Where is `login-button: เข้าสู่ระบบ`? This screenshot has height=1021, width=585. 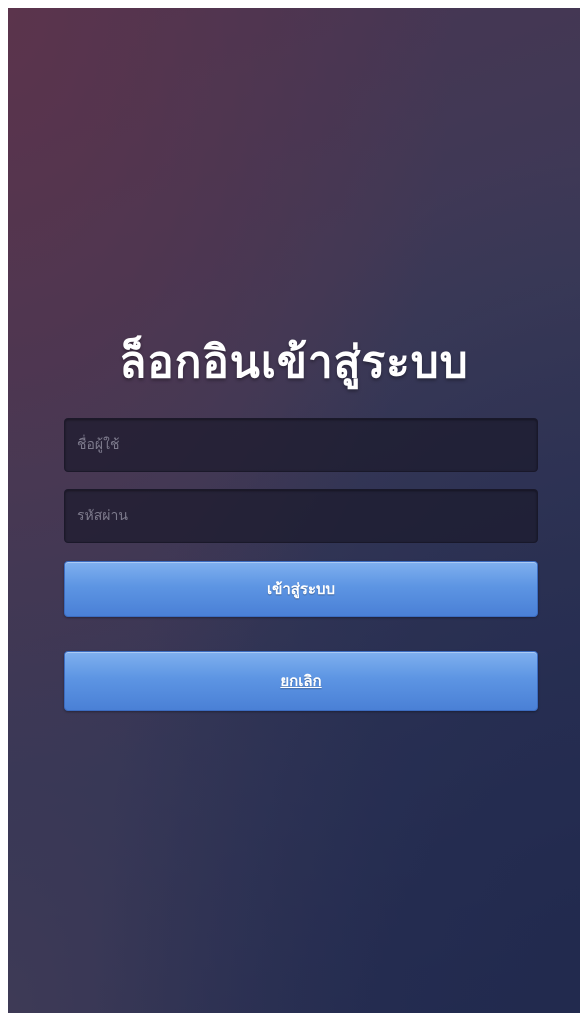
login-button: เข้าสู่ระบบ is located at coordinates (301, 589).